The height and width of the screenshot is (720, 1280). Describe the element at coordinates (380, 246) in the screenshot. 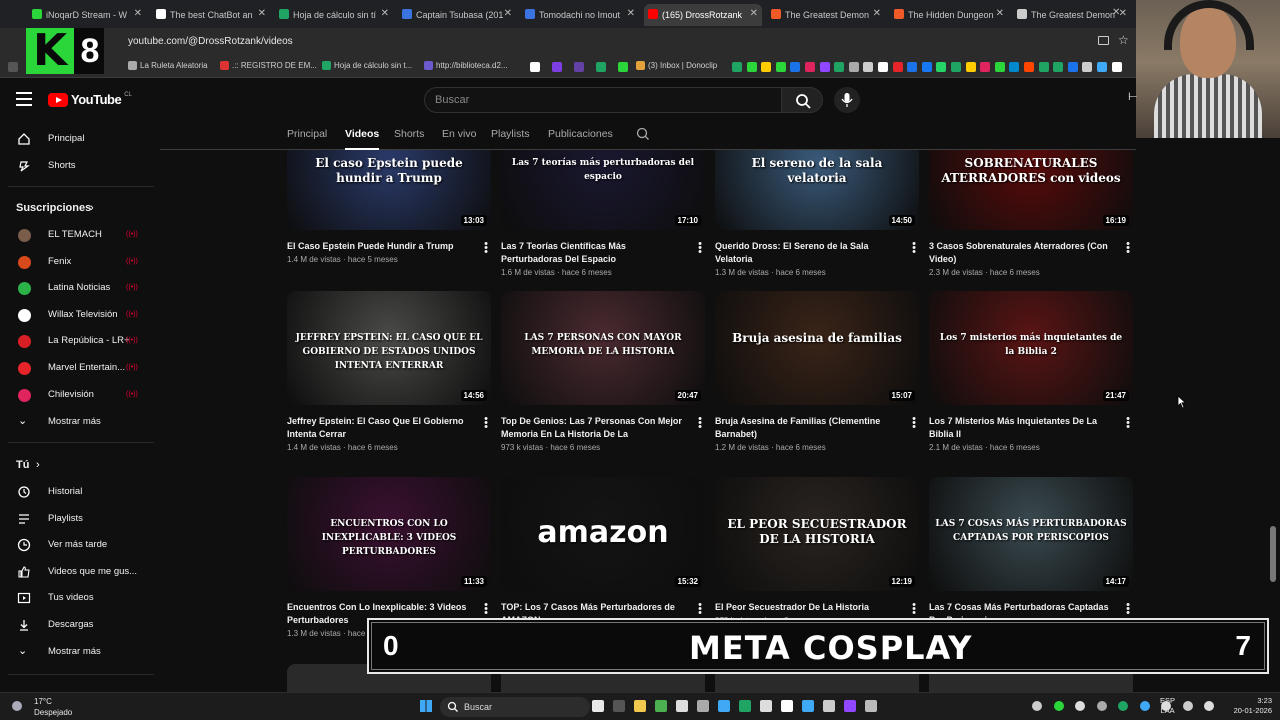

I see `video-title: El Caso Epstein Puede Hundir a Trump` at that location.